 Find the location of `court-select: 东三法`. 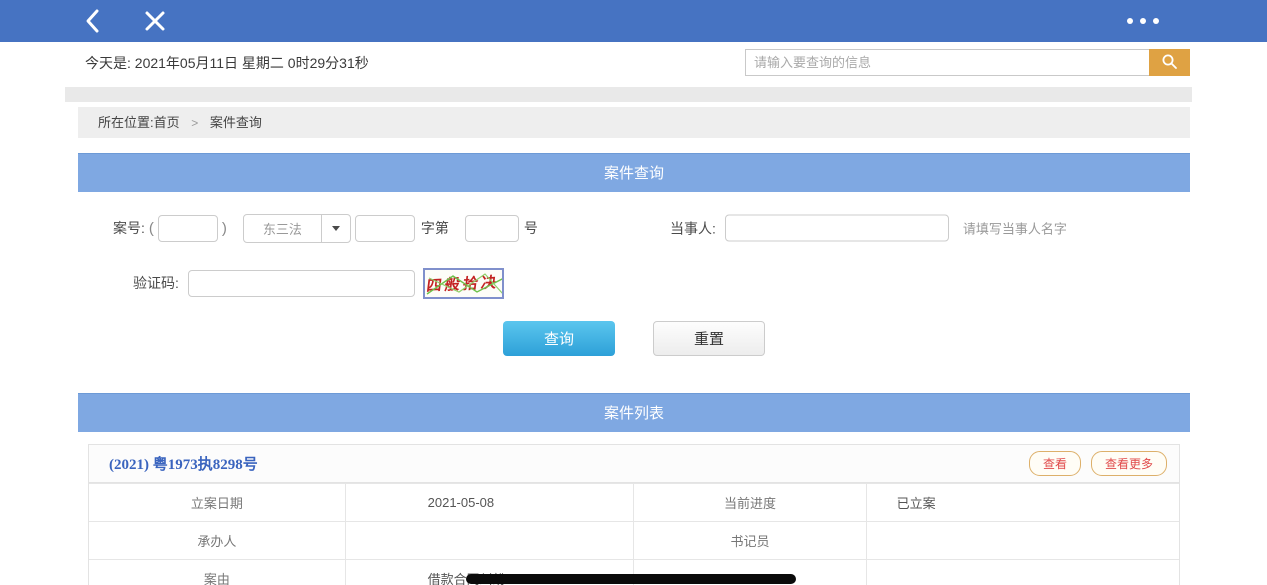

court-select: 东三法 is located at coordinates (296, 228).